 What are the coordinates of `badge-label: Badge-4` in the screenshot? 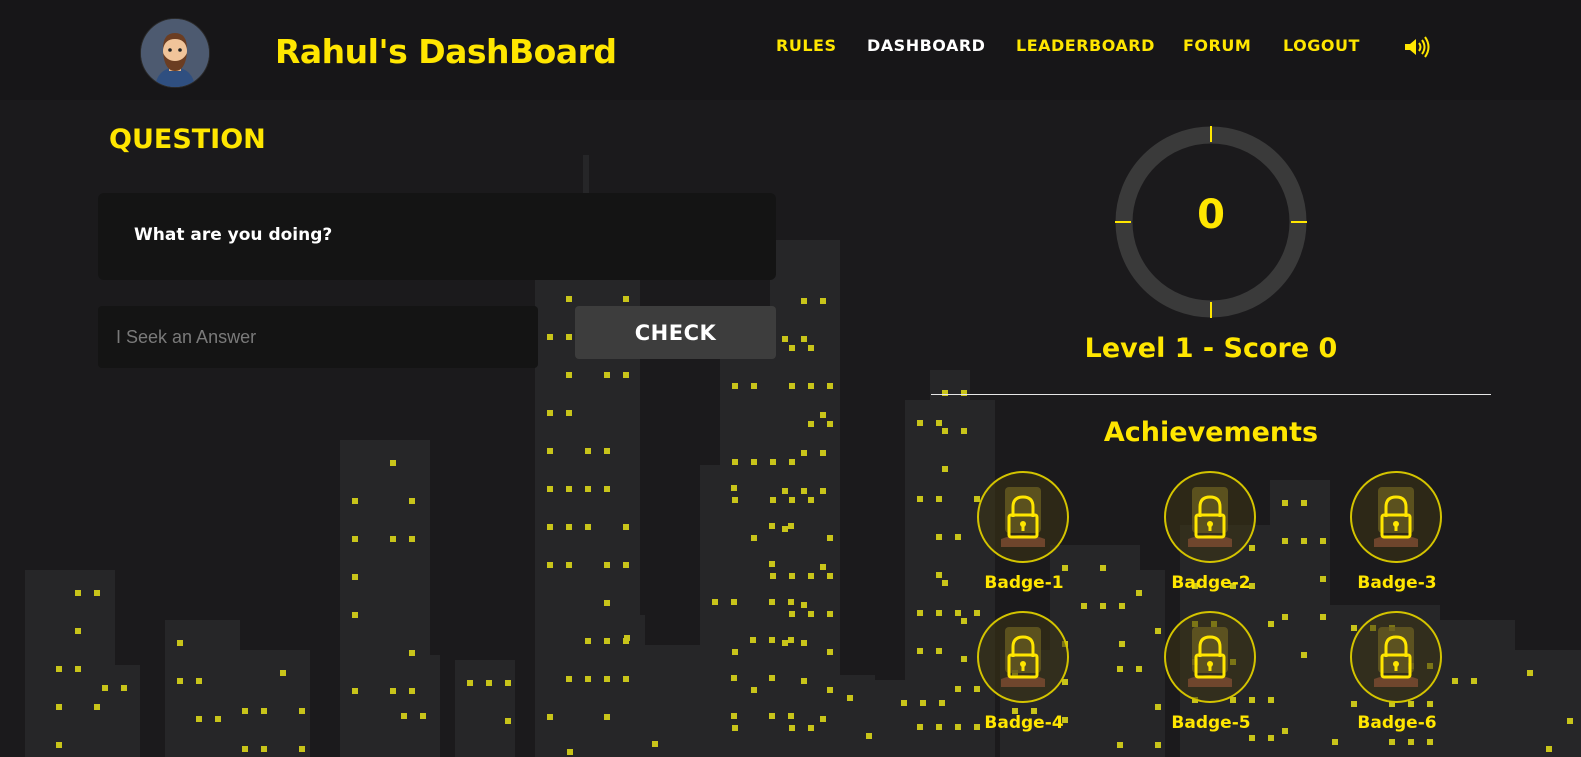 It's located at (1024, 723).